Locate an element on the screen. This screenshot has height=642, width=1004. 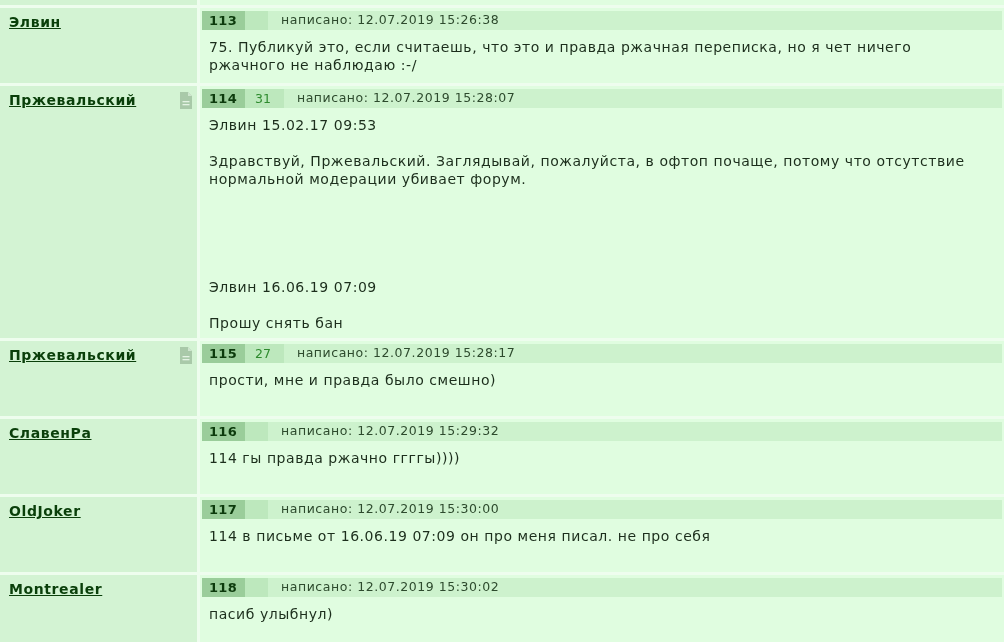
posted-date: написано: 12.07.2019 15:28:07 is located at coordinates (406, 98).